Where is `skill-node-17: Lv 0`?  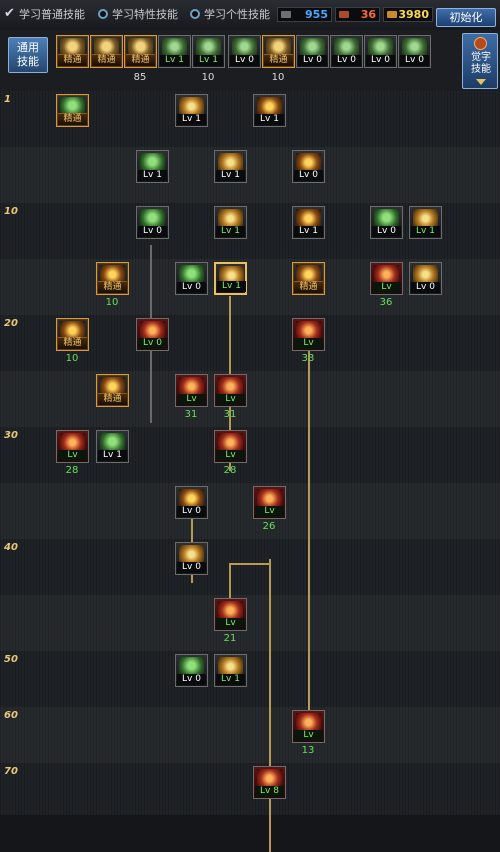
skill-node-17: Lv 0 is located at coordinates (425, 278).